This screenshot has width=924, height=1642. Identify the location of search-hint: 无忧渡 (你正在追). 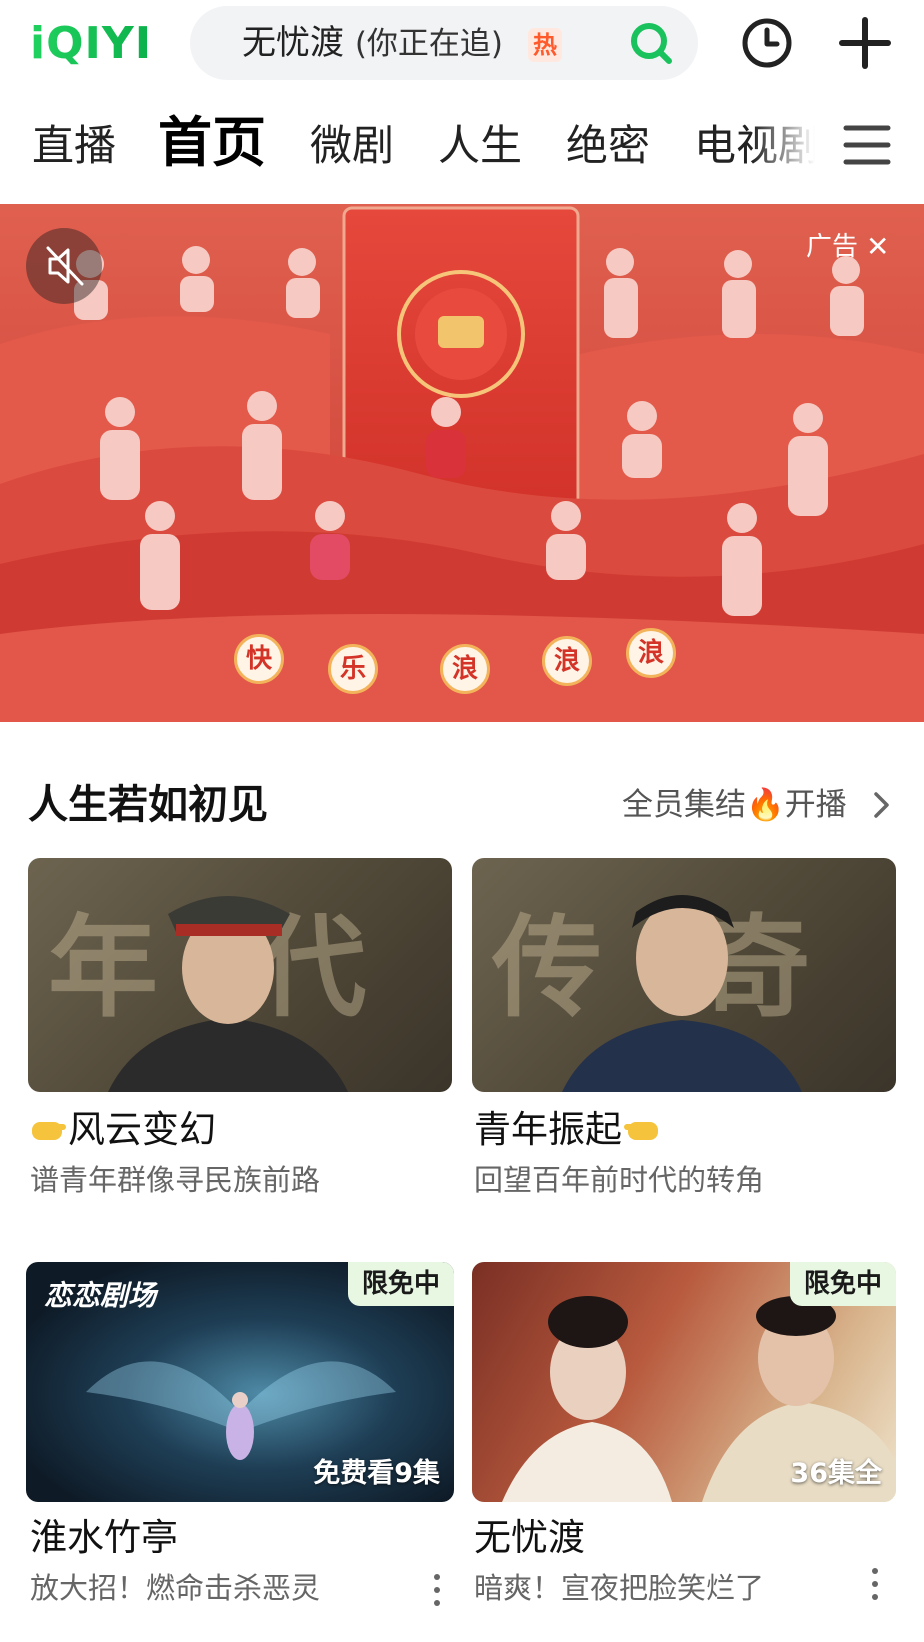
(372, 43).